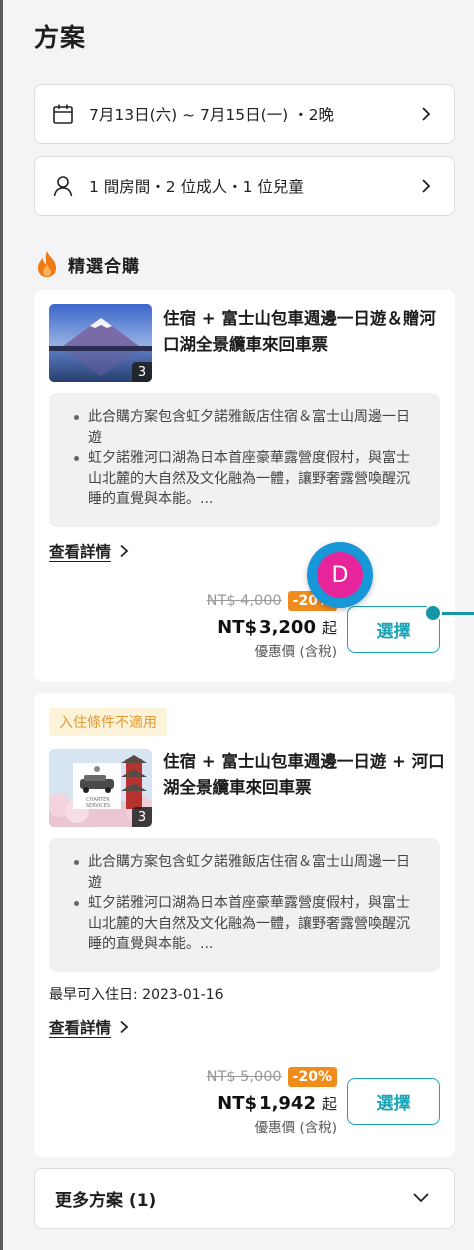  What do you see at coordinates (196, 187) in the screenshot?
I see `guest-summary-text: 1 間房間・2 位成人・1 位兒童` at bounding box center [196, 187].